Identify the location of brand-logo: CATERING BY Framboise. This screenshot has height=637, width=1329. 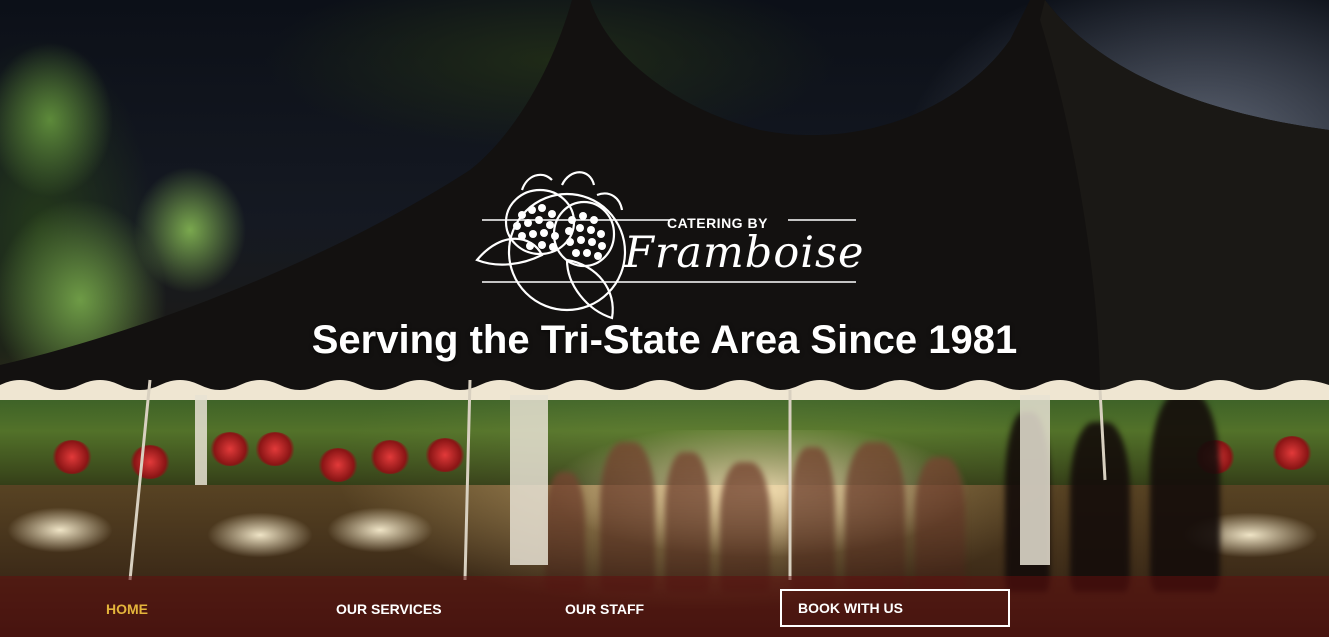
(668, 240).